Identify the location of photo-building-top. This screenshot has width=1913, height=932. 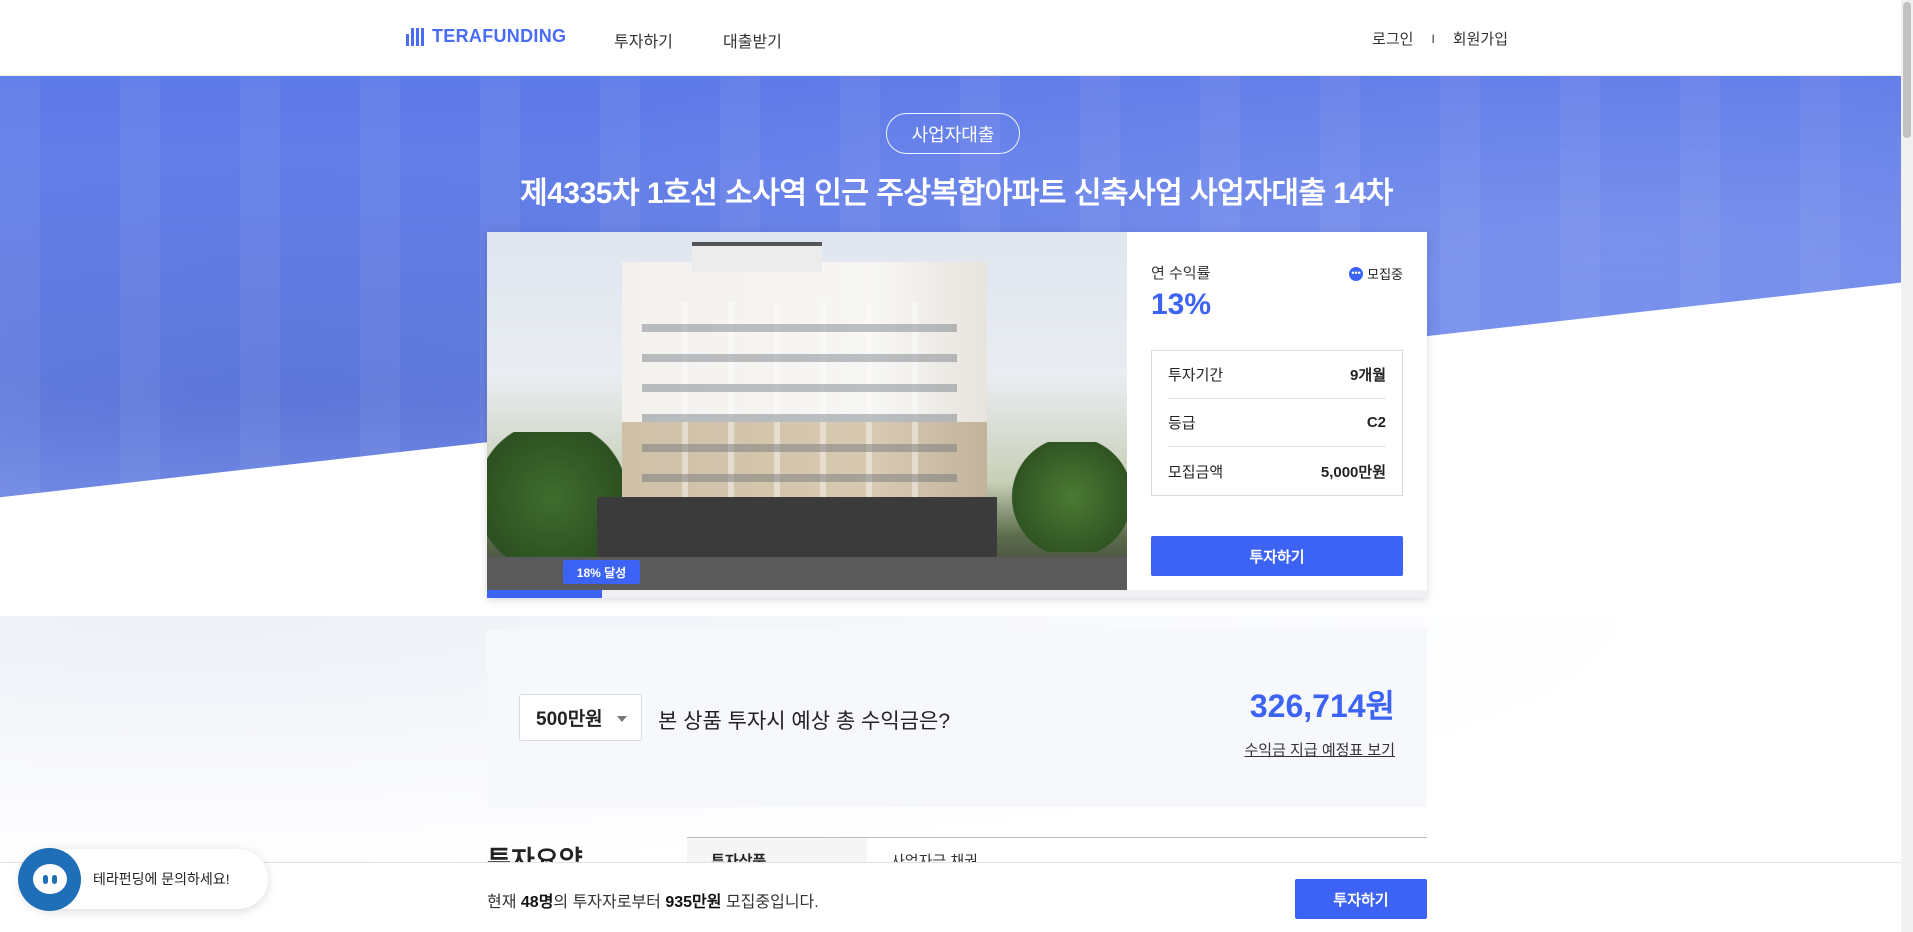
(757, 257).